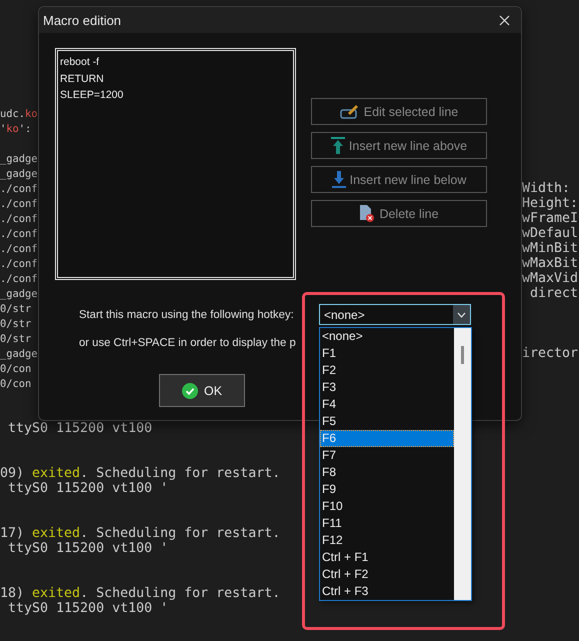  Describe the element at coordinates (504, 20) in the screenshot. I see `close-icon` at that location.